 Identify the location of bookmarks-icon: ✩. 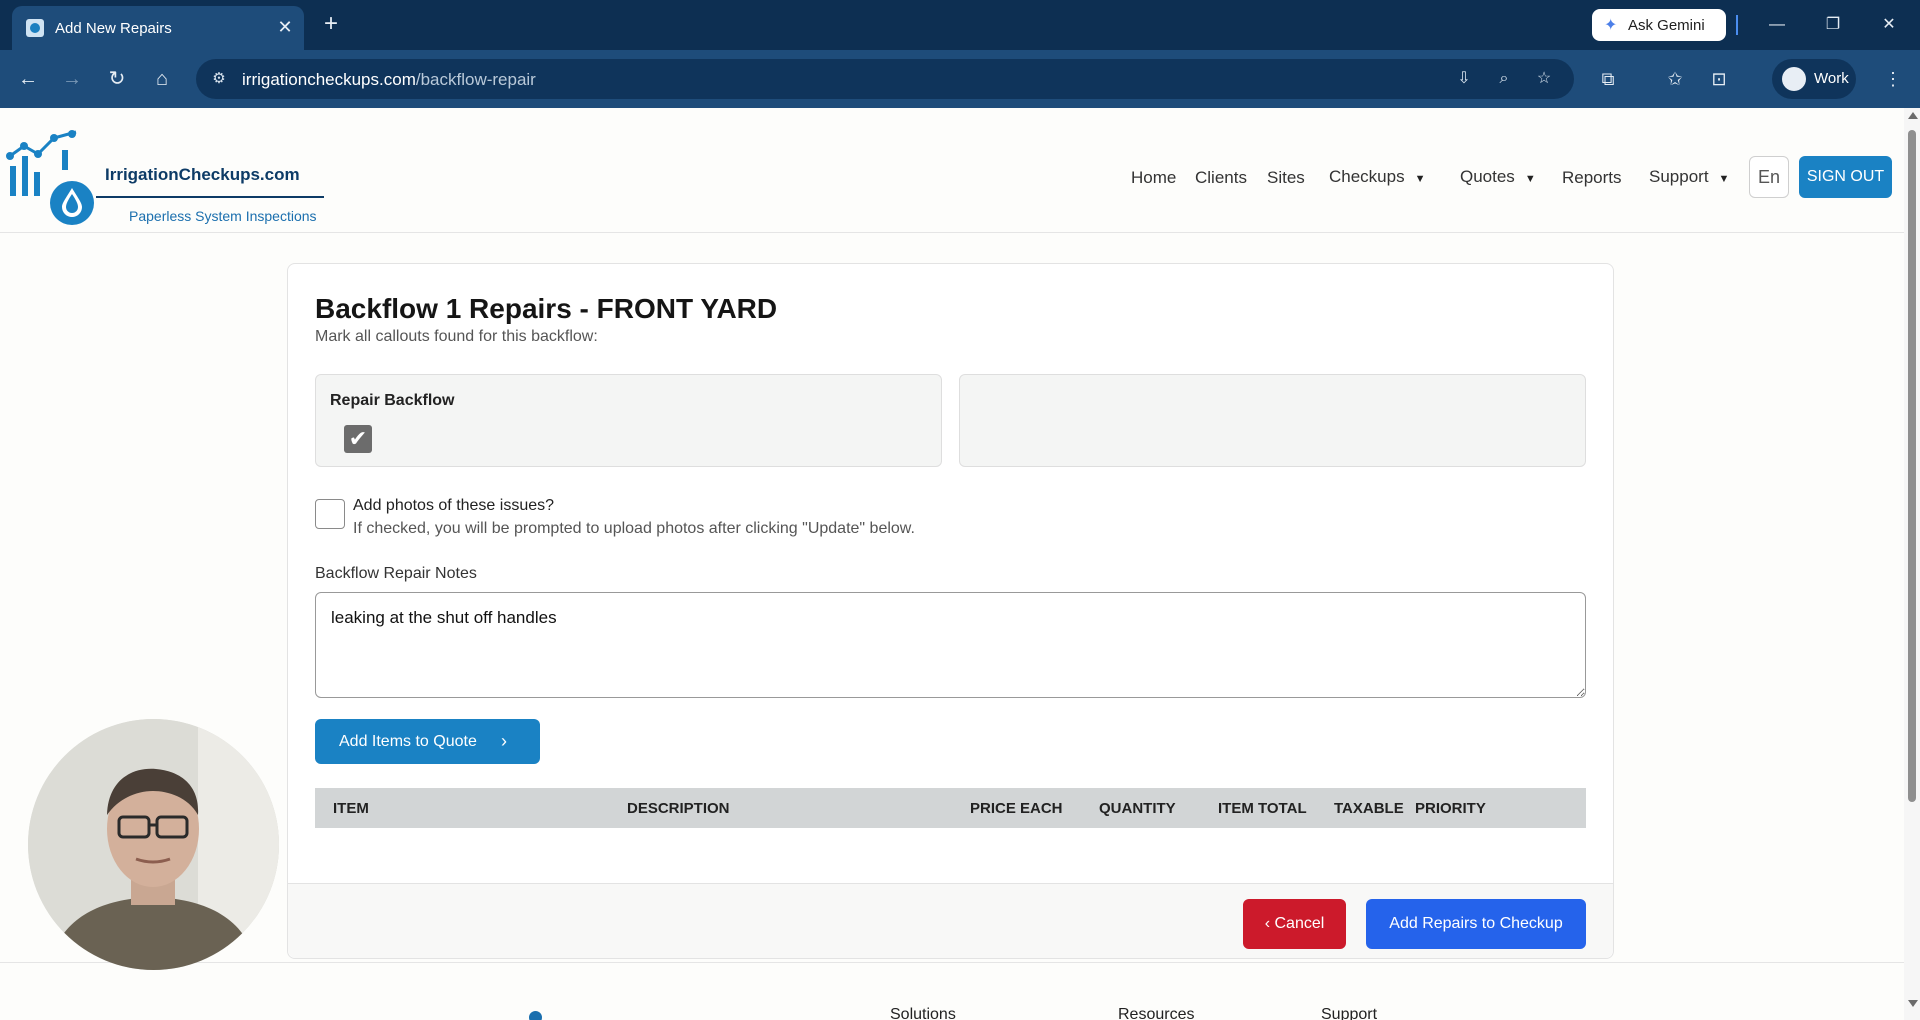
(1675, 79).